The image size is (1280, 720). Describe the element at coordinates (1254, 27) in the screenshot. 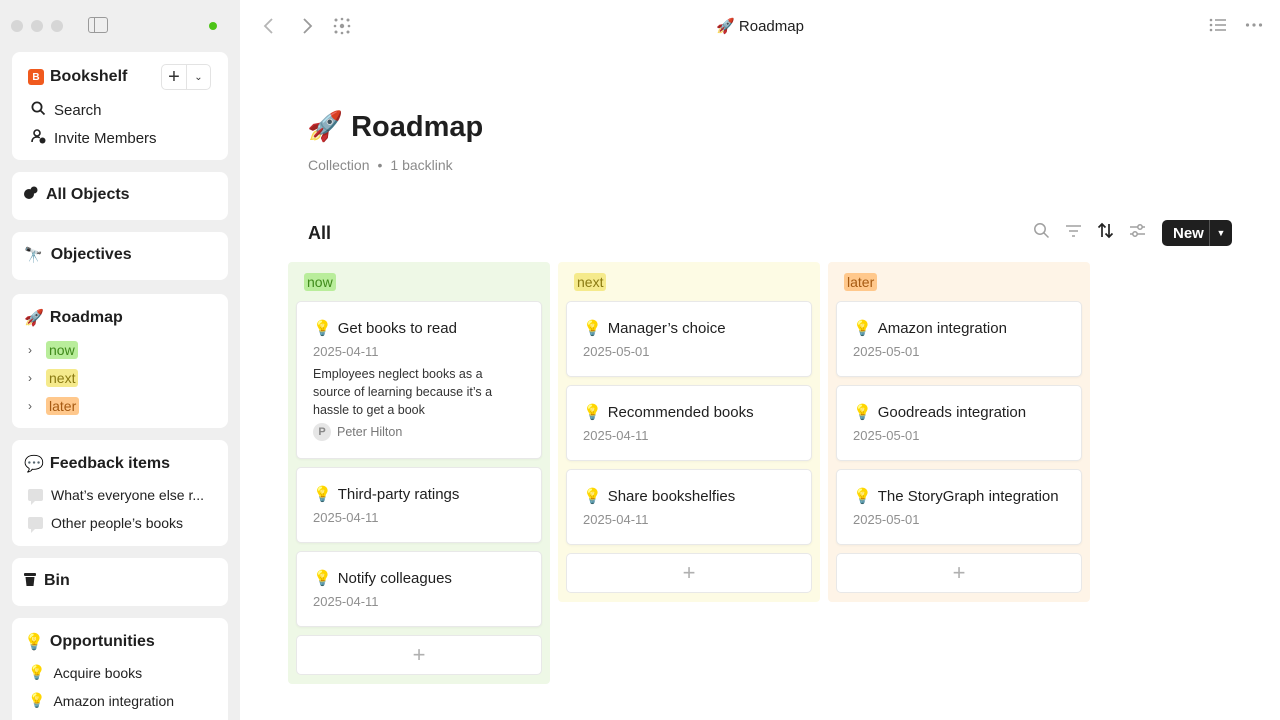

I see `more-options-icon` at that location.